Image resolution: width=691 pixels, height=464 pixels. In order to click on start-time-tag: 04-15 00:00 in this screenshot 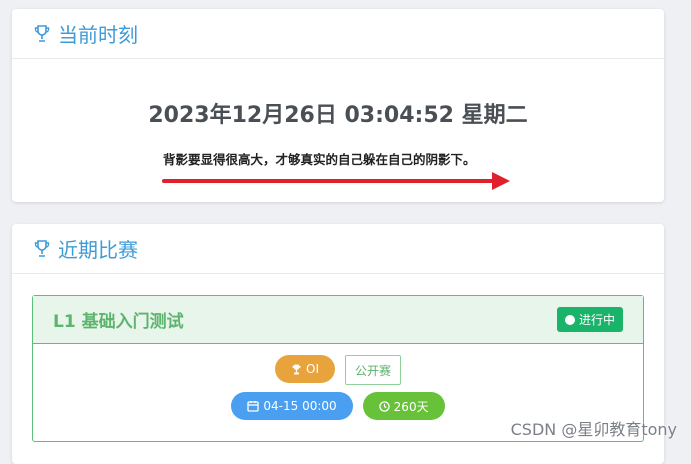, I will do `click(292, 406)`.